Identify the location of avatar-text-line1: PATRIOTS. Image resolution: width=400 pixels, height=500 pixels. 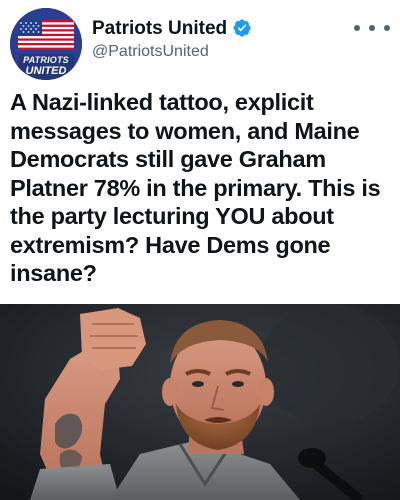
(46, 60).